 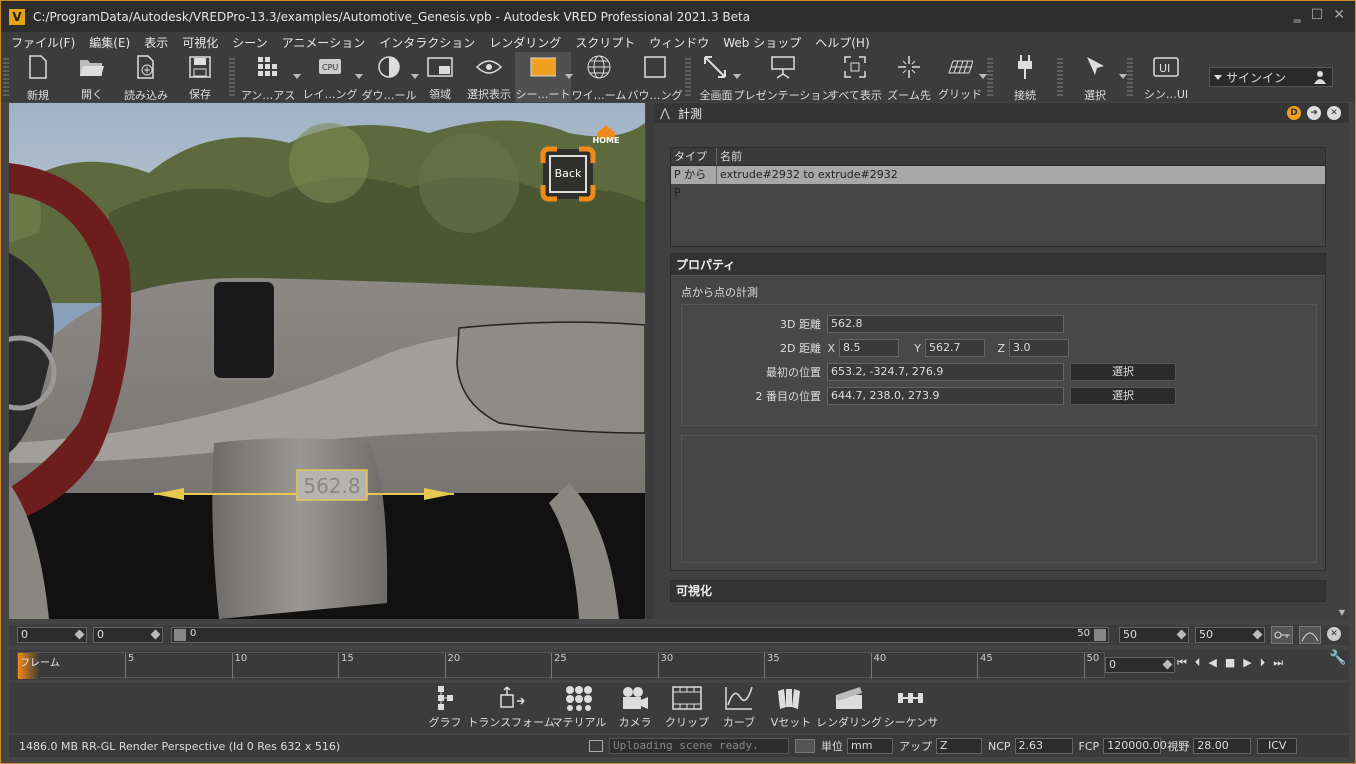 What do you see at coordinates (249, 42) in the screenshot?
I see `menu-scene: シーン` at bounding box center [249, 42].